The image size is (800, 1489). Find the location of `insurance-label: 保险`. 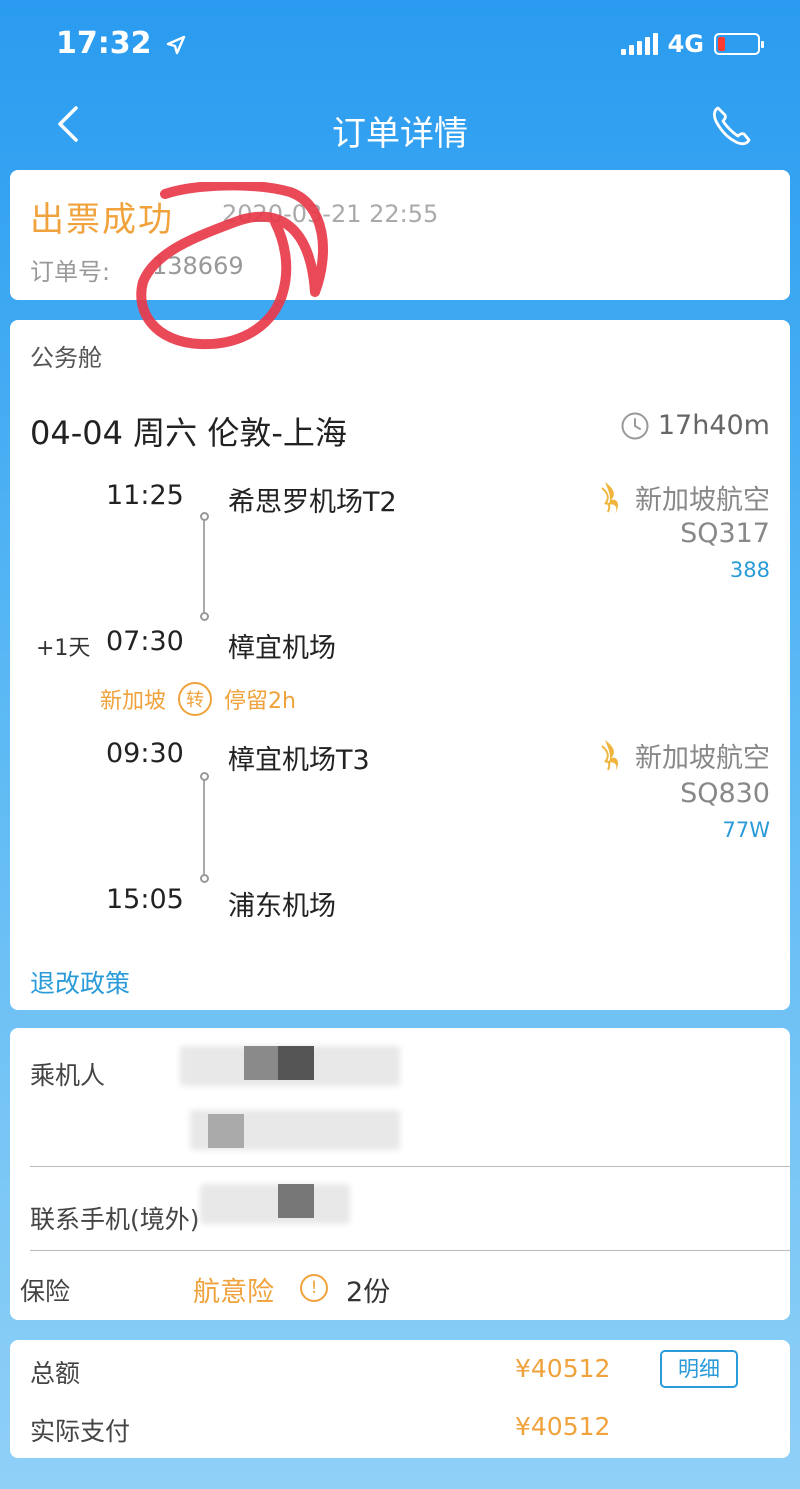

insurance-label: 保险 is located at coordinates (45, 1291).